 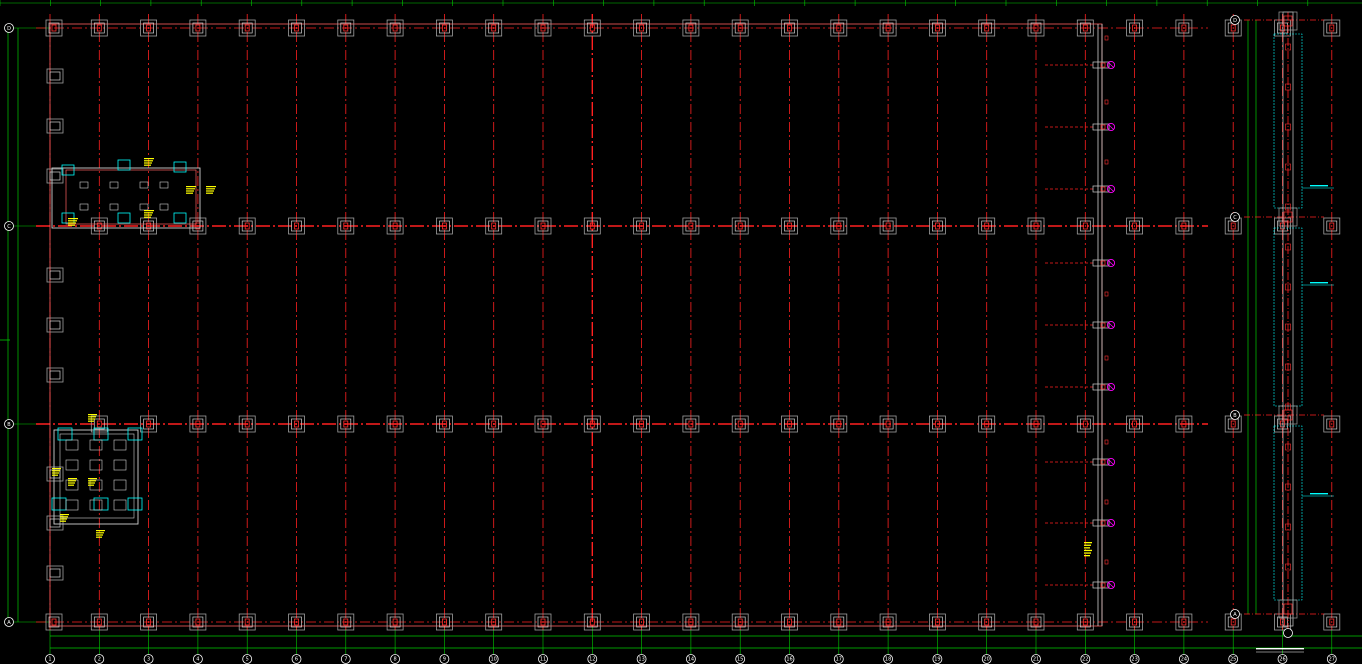 I want to click on column-bubble-13: 13, so click(x=641, y=659).